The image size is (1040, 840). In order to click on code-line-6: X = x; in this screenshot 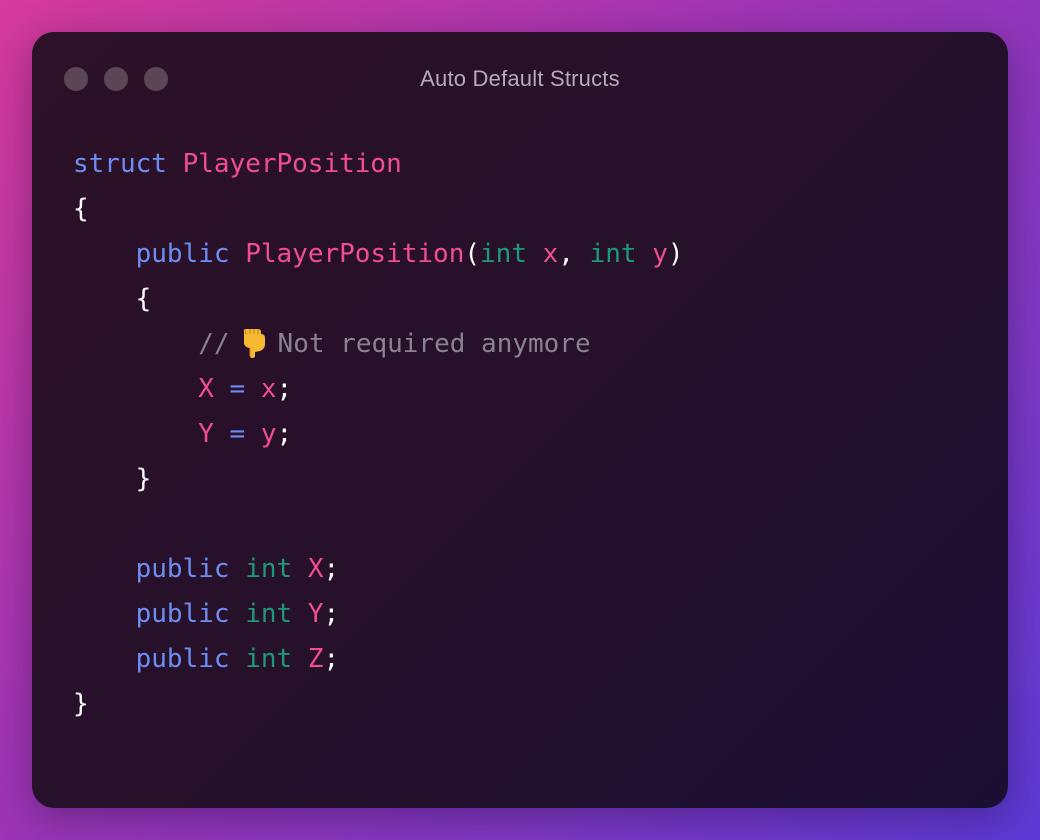, I will do `click(378, 389)`.